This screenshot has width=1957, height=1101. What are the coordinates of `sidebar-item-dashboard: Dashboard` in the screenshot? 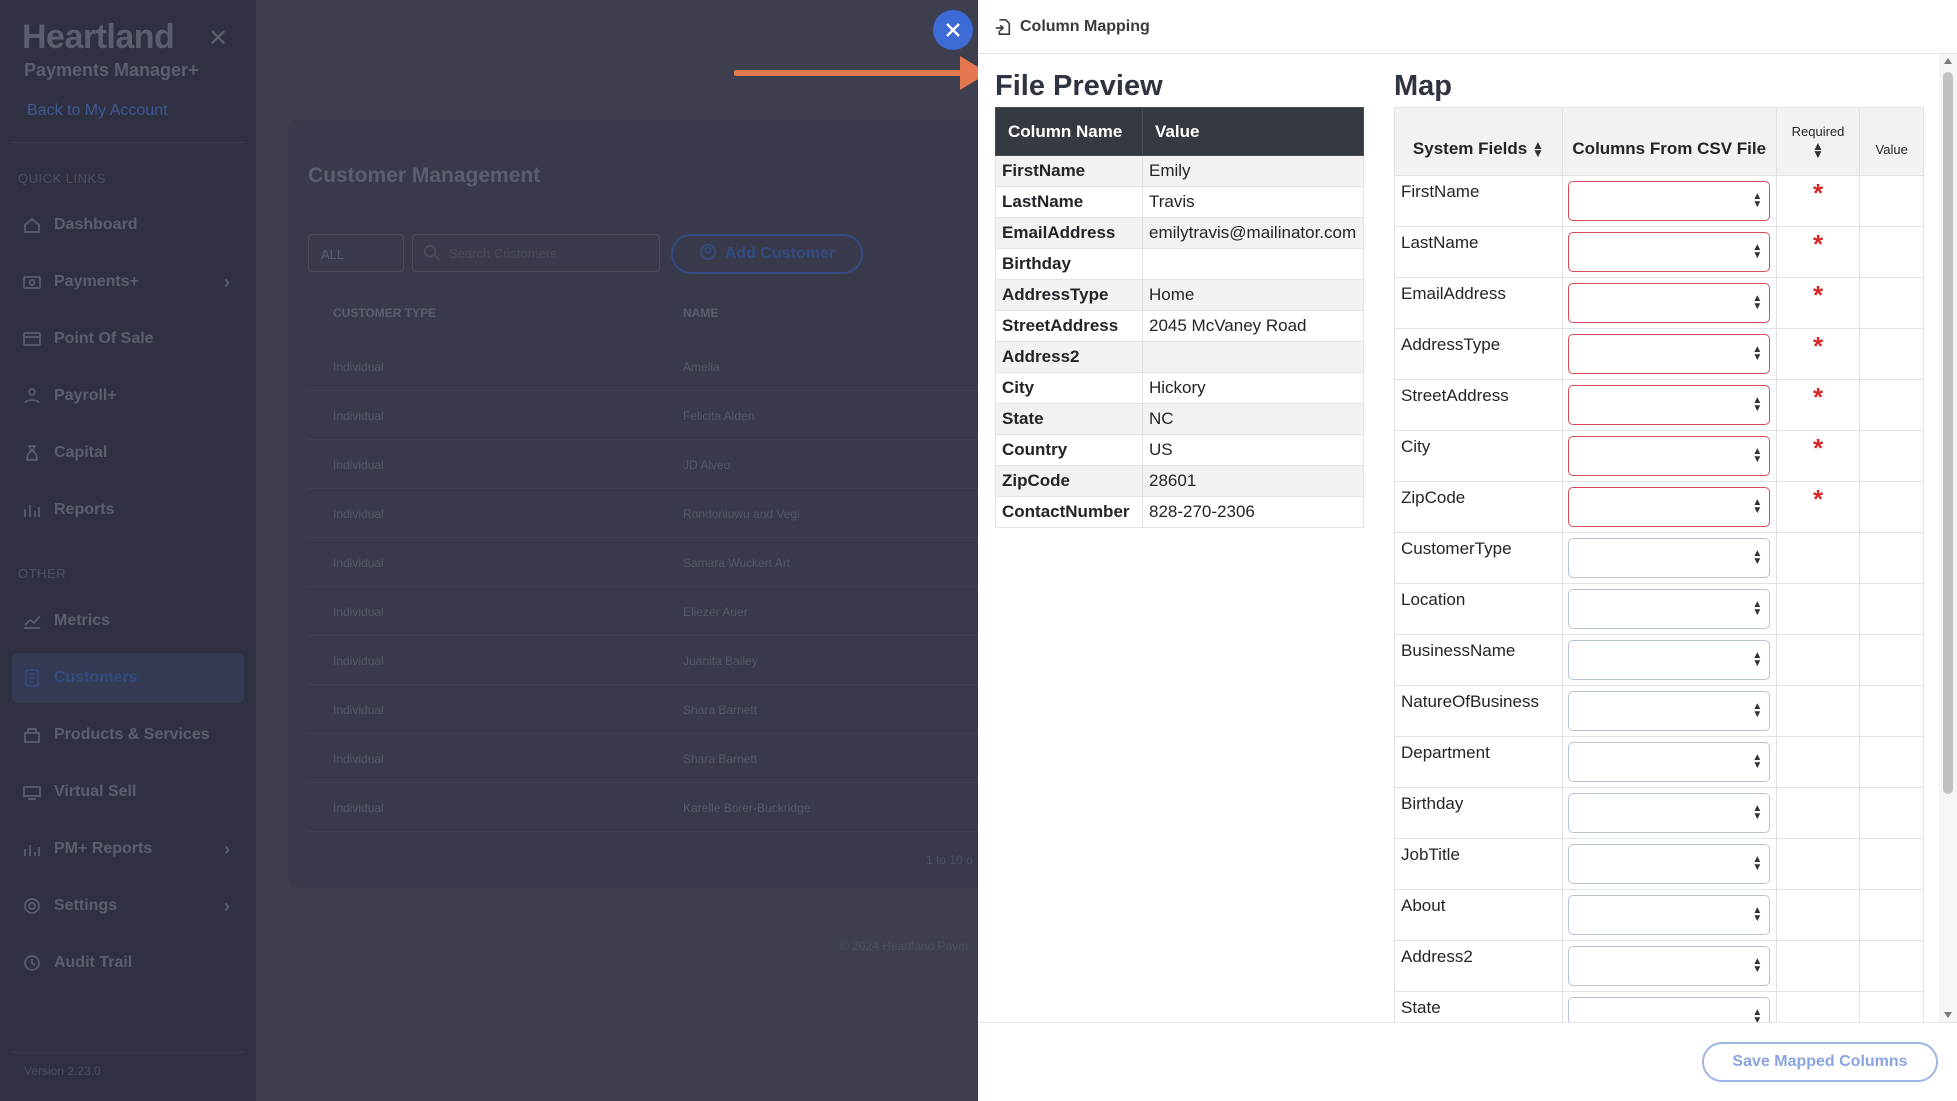 It's located at (128, 225).